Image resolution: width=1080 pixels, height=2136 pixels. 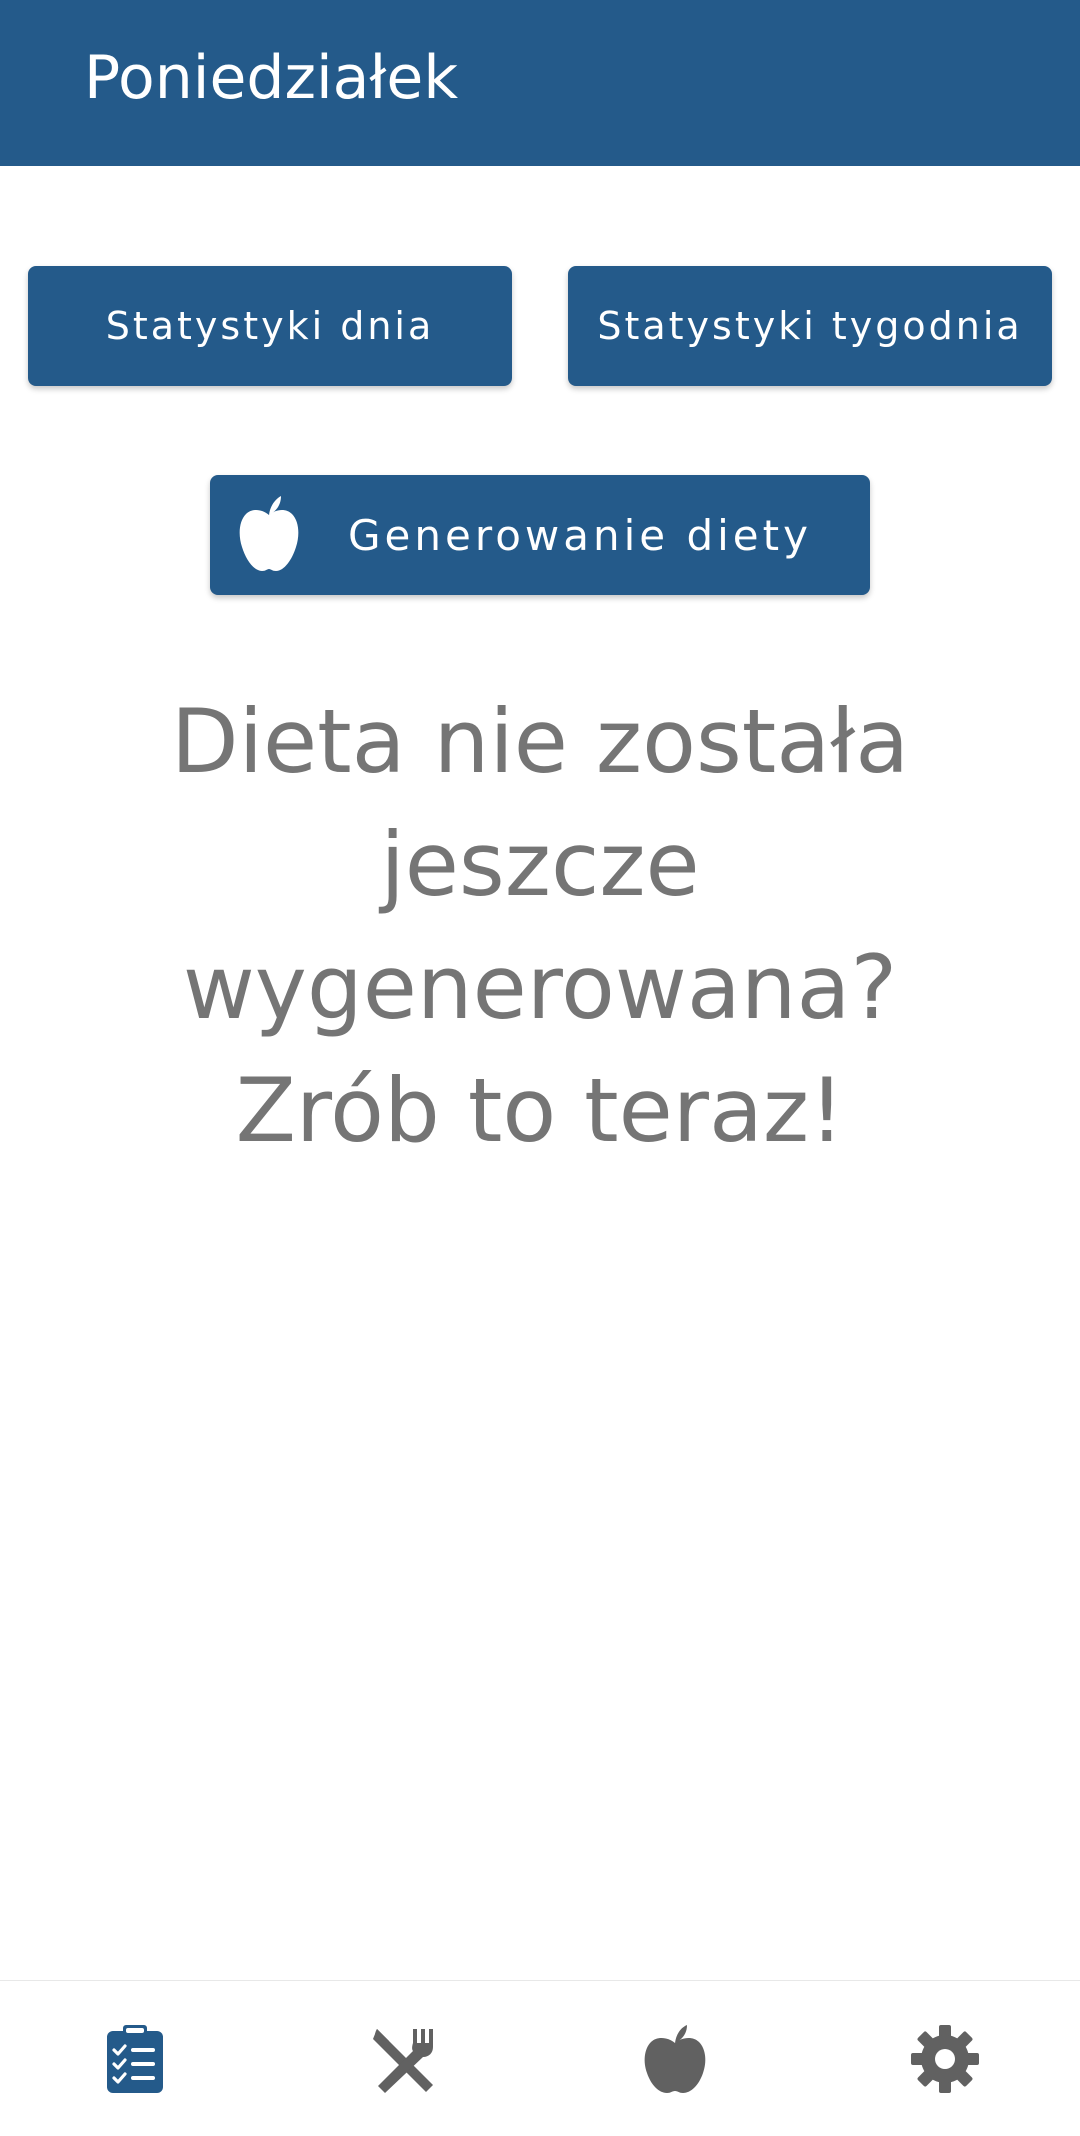 I want to click on page-title: Poniedziałek, so click(x=271, y=78).